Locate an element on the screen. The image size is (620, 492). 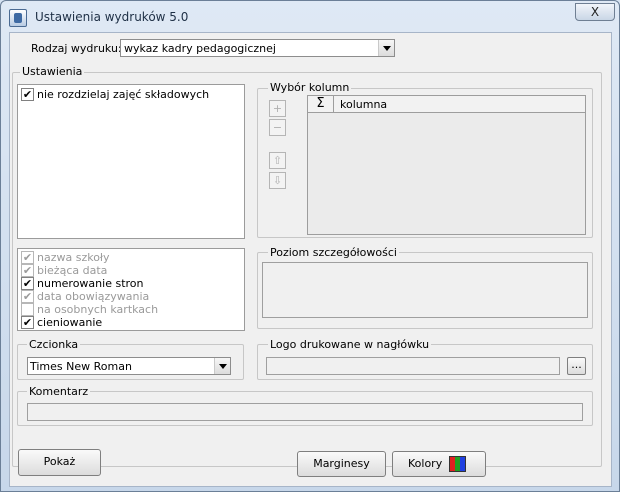
move-up-button: ⇧ is located at coordinates (277, 160).